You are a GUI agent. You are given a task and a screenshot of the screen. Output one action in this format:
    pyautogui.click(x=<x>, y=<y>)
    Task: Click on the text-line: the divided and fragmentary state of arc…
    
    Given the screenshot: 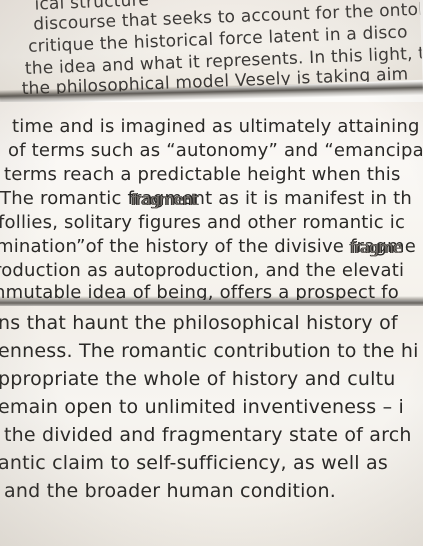 What is the action you would take?
    pyautogui.click(x=208, y=435)
    